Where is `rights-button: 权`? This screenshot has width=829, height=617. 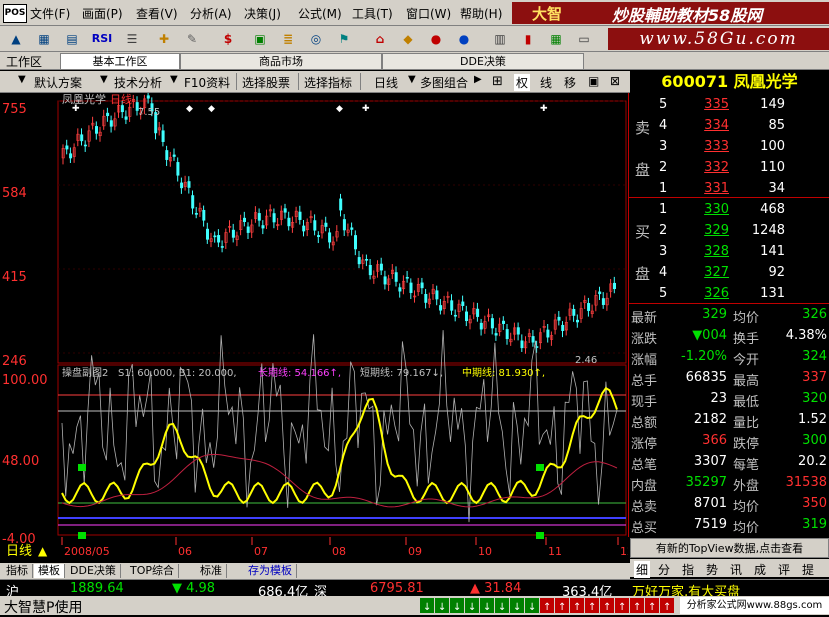
rights-button: 权 is located at coordinates (522, 82).